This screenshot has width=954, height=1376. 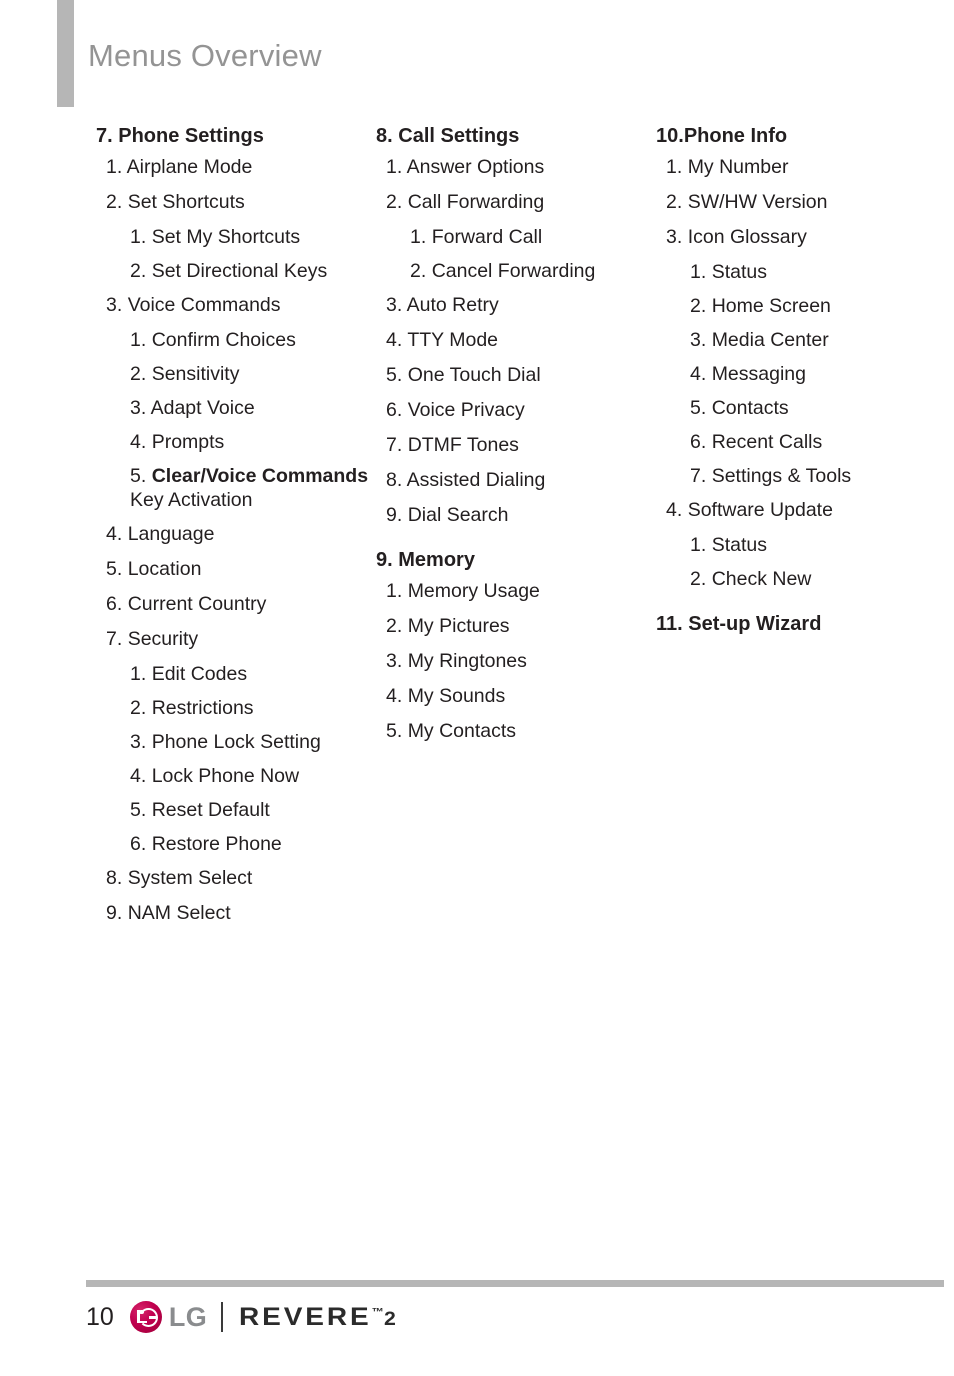 I want to click on menu-item-label: Recent Calls, so click(x=767, y=442).